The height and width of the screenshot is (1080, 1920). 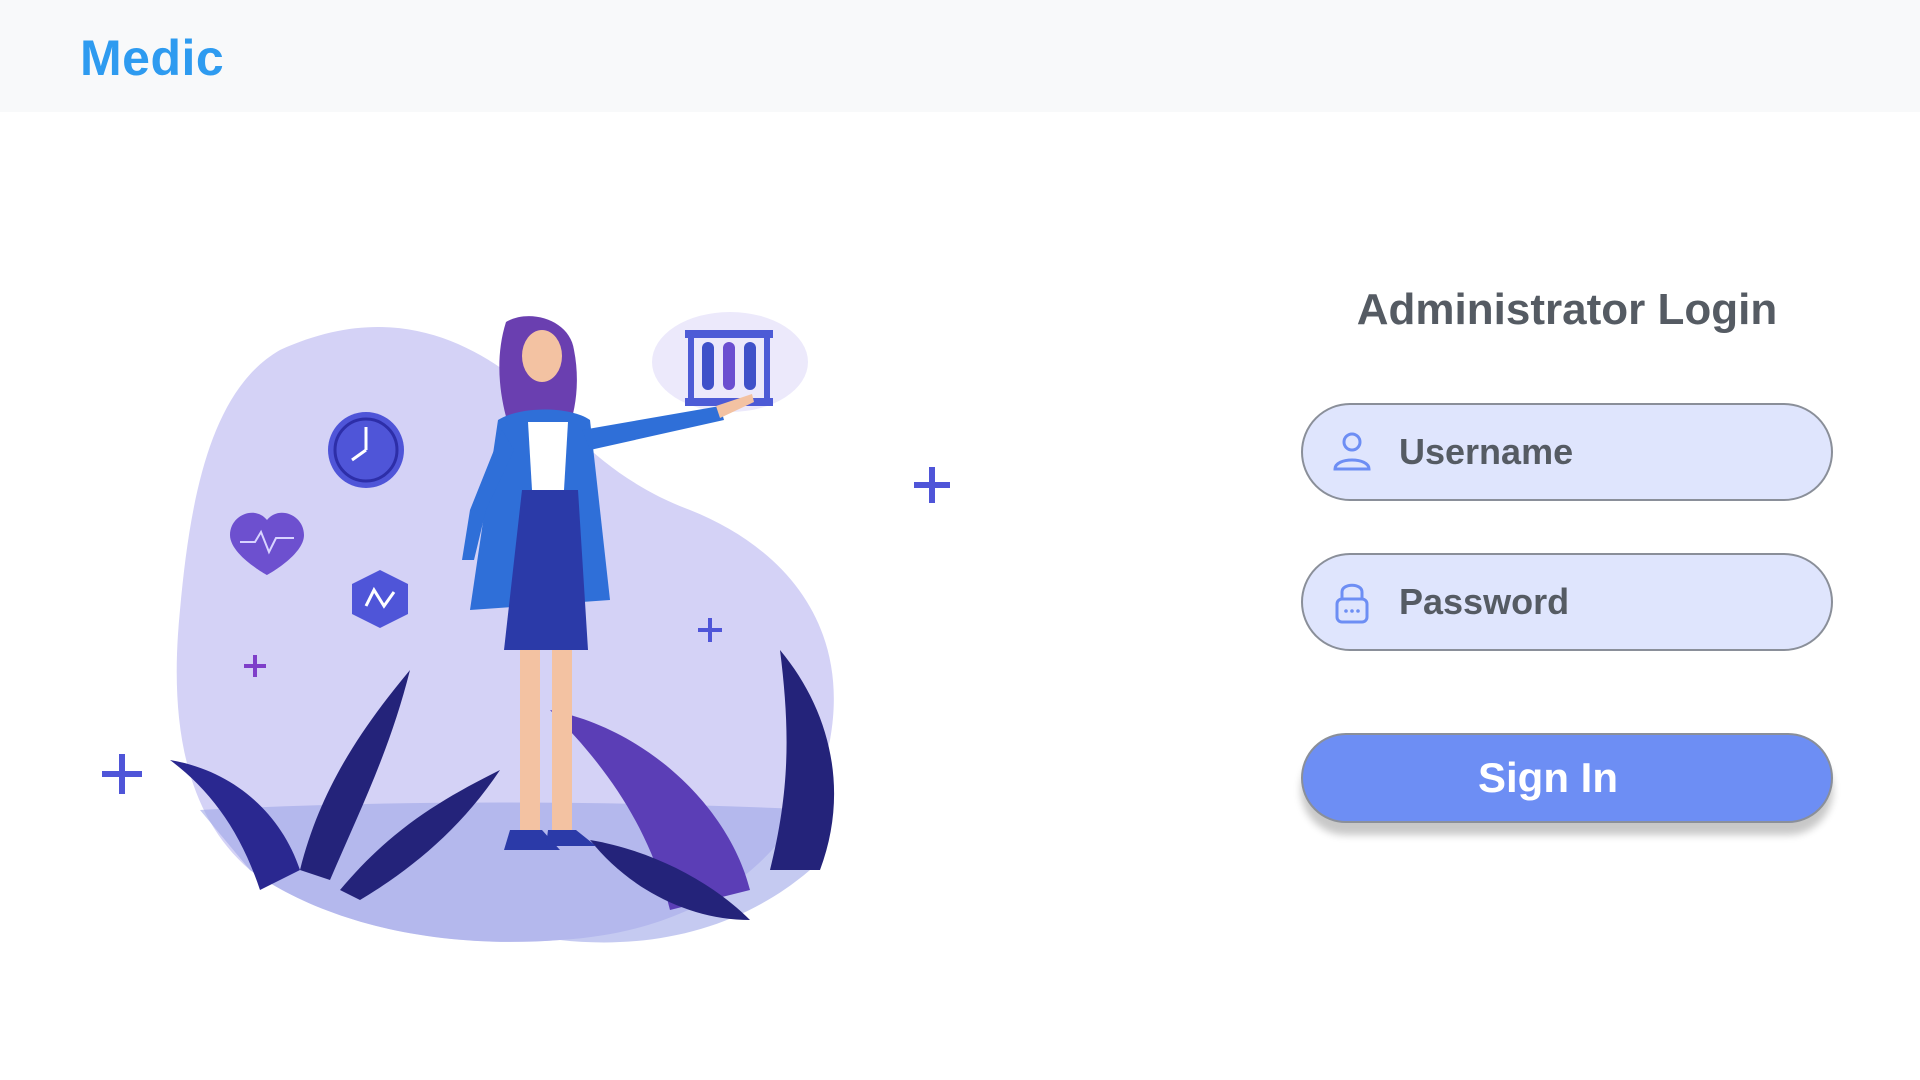 What do you see at coordinates (1352, 603) in the screenshot?
I see `lock-icon` at bounding box center [1352, 603].